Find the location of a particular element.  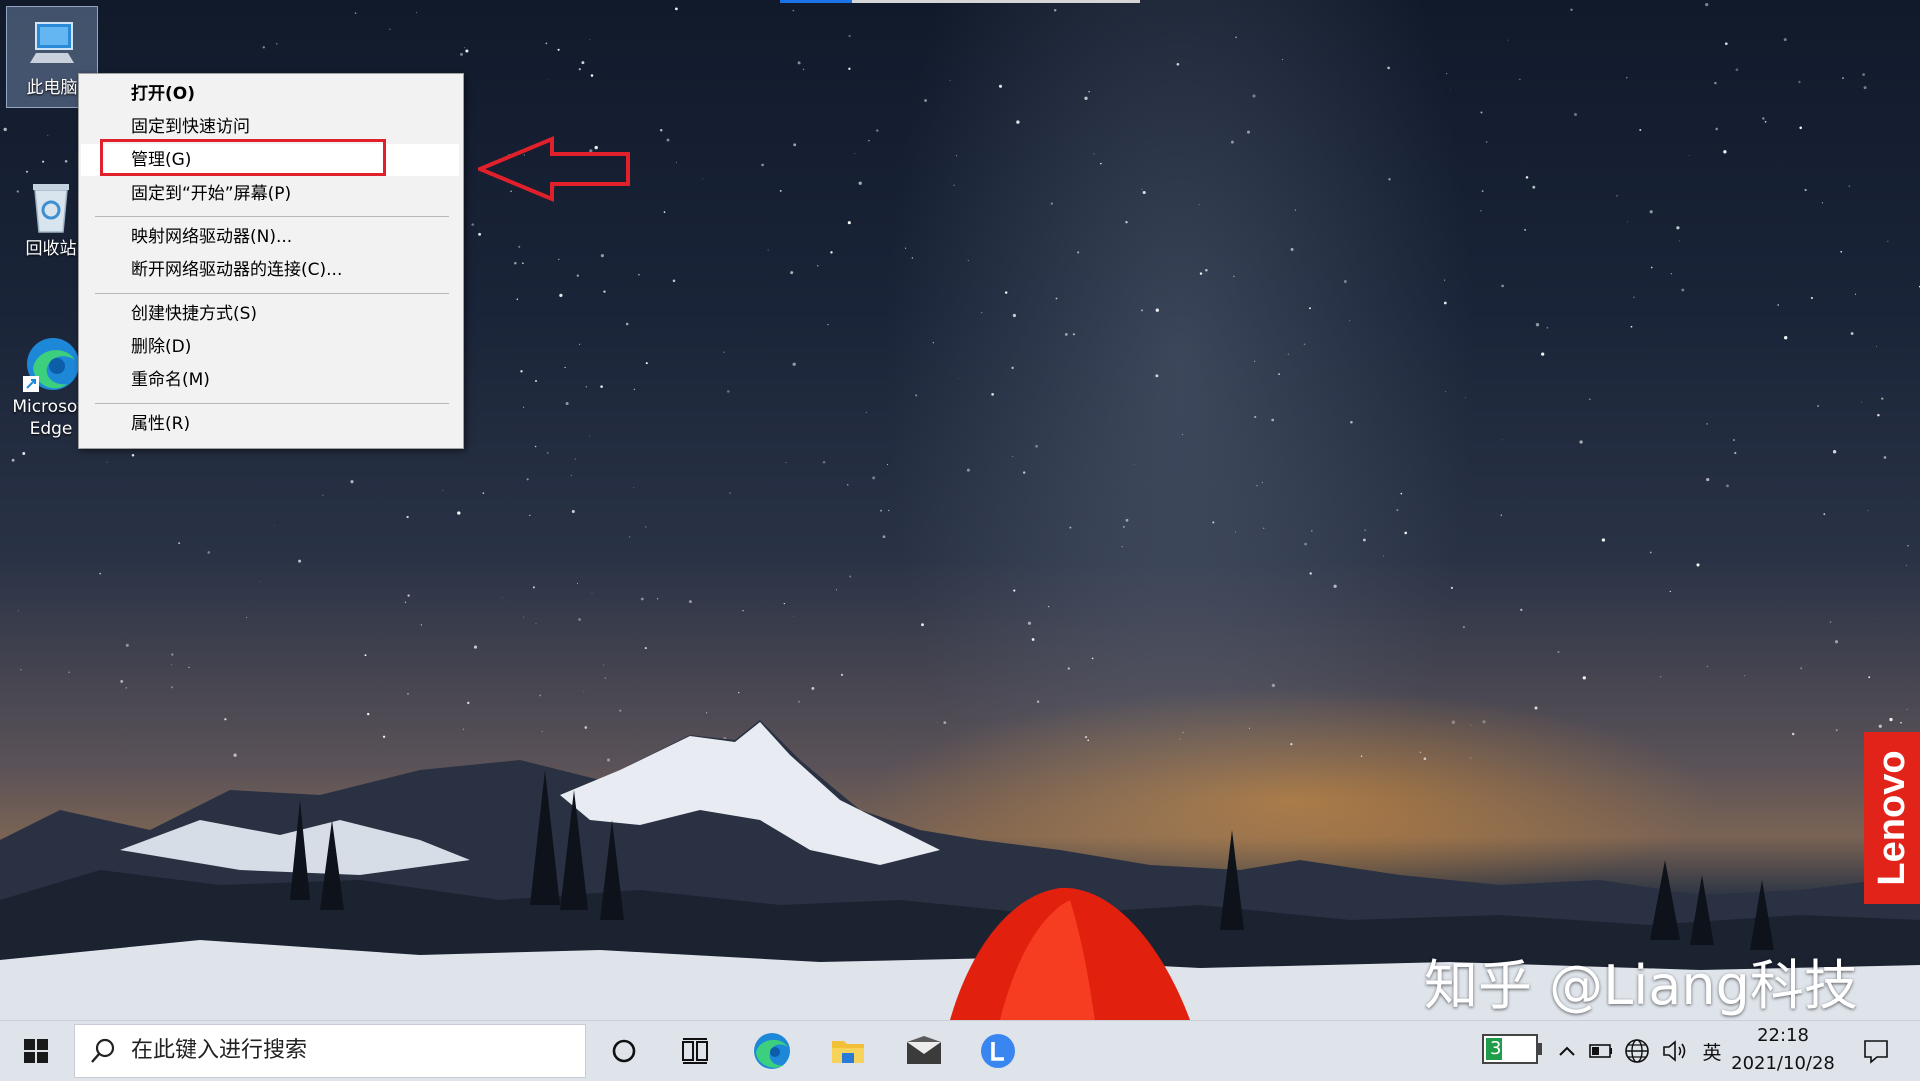

menu-item-create-shortcut: 创建快捷方式(S) is located at coordinates (270, 314).